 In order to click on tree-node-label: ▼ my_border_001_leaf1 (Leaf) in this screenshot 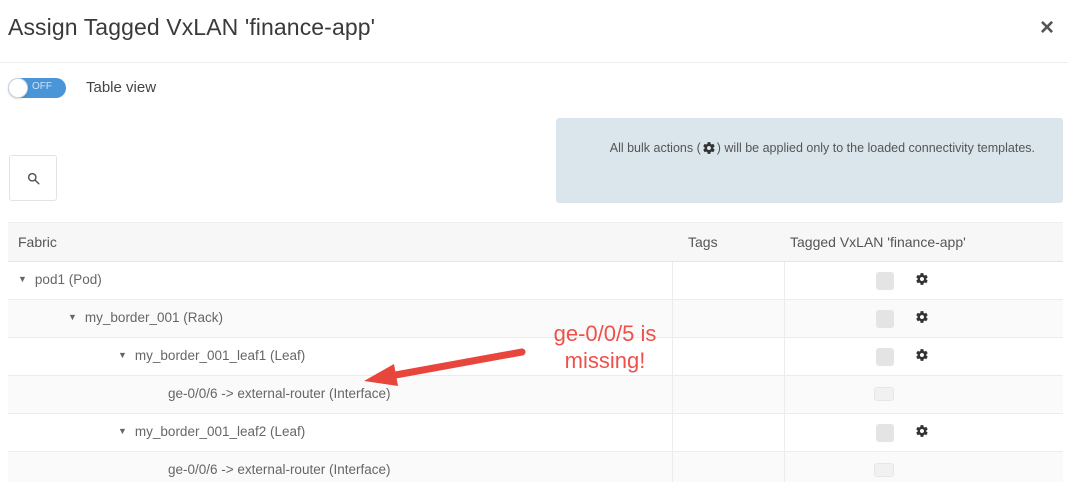, I will do `click(211, 355)`.